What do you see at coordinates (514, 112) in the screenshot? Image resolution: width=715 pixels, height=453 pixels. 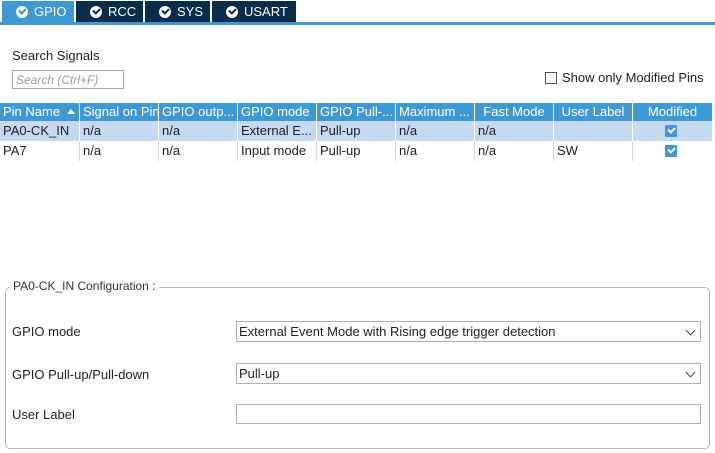 I see `column-header-fast-mode: Fast Mode` at bounding box center [514, 112].